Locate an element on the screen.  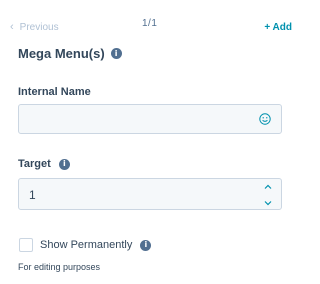
internal-name-input is located at coordinates (150, 119).